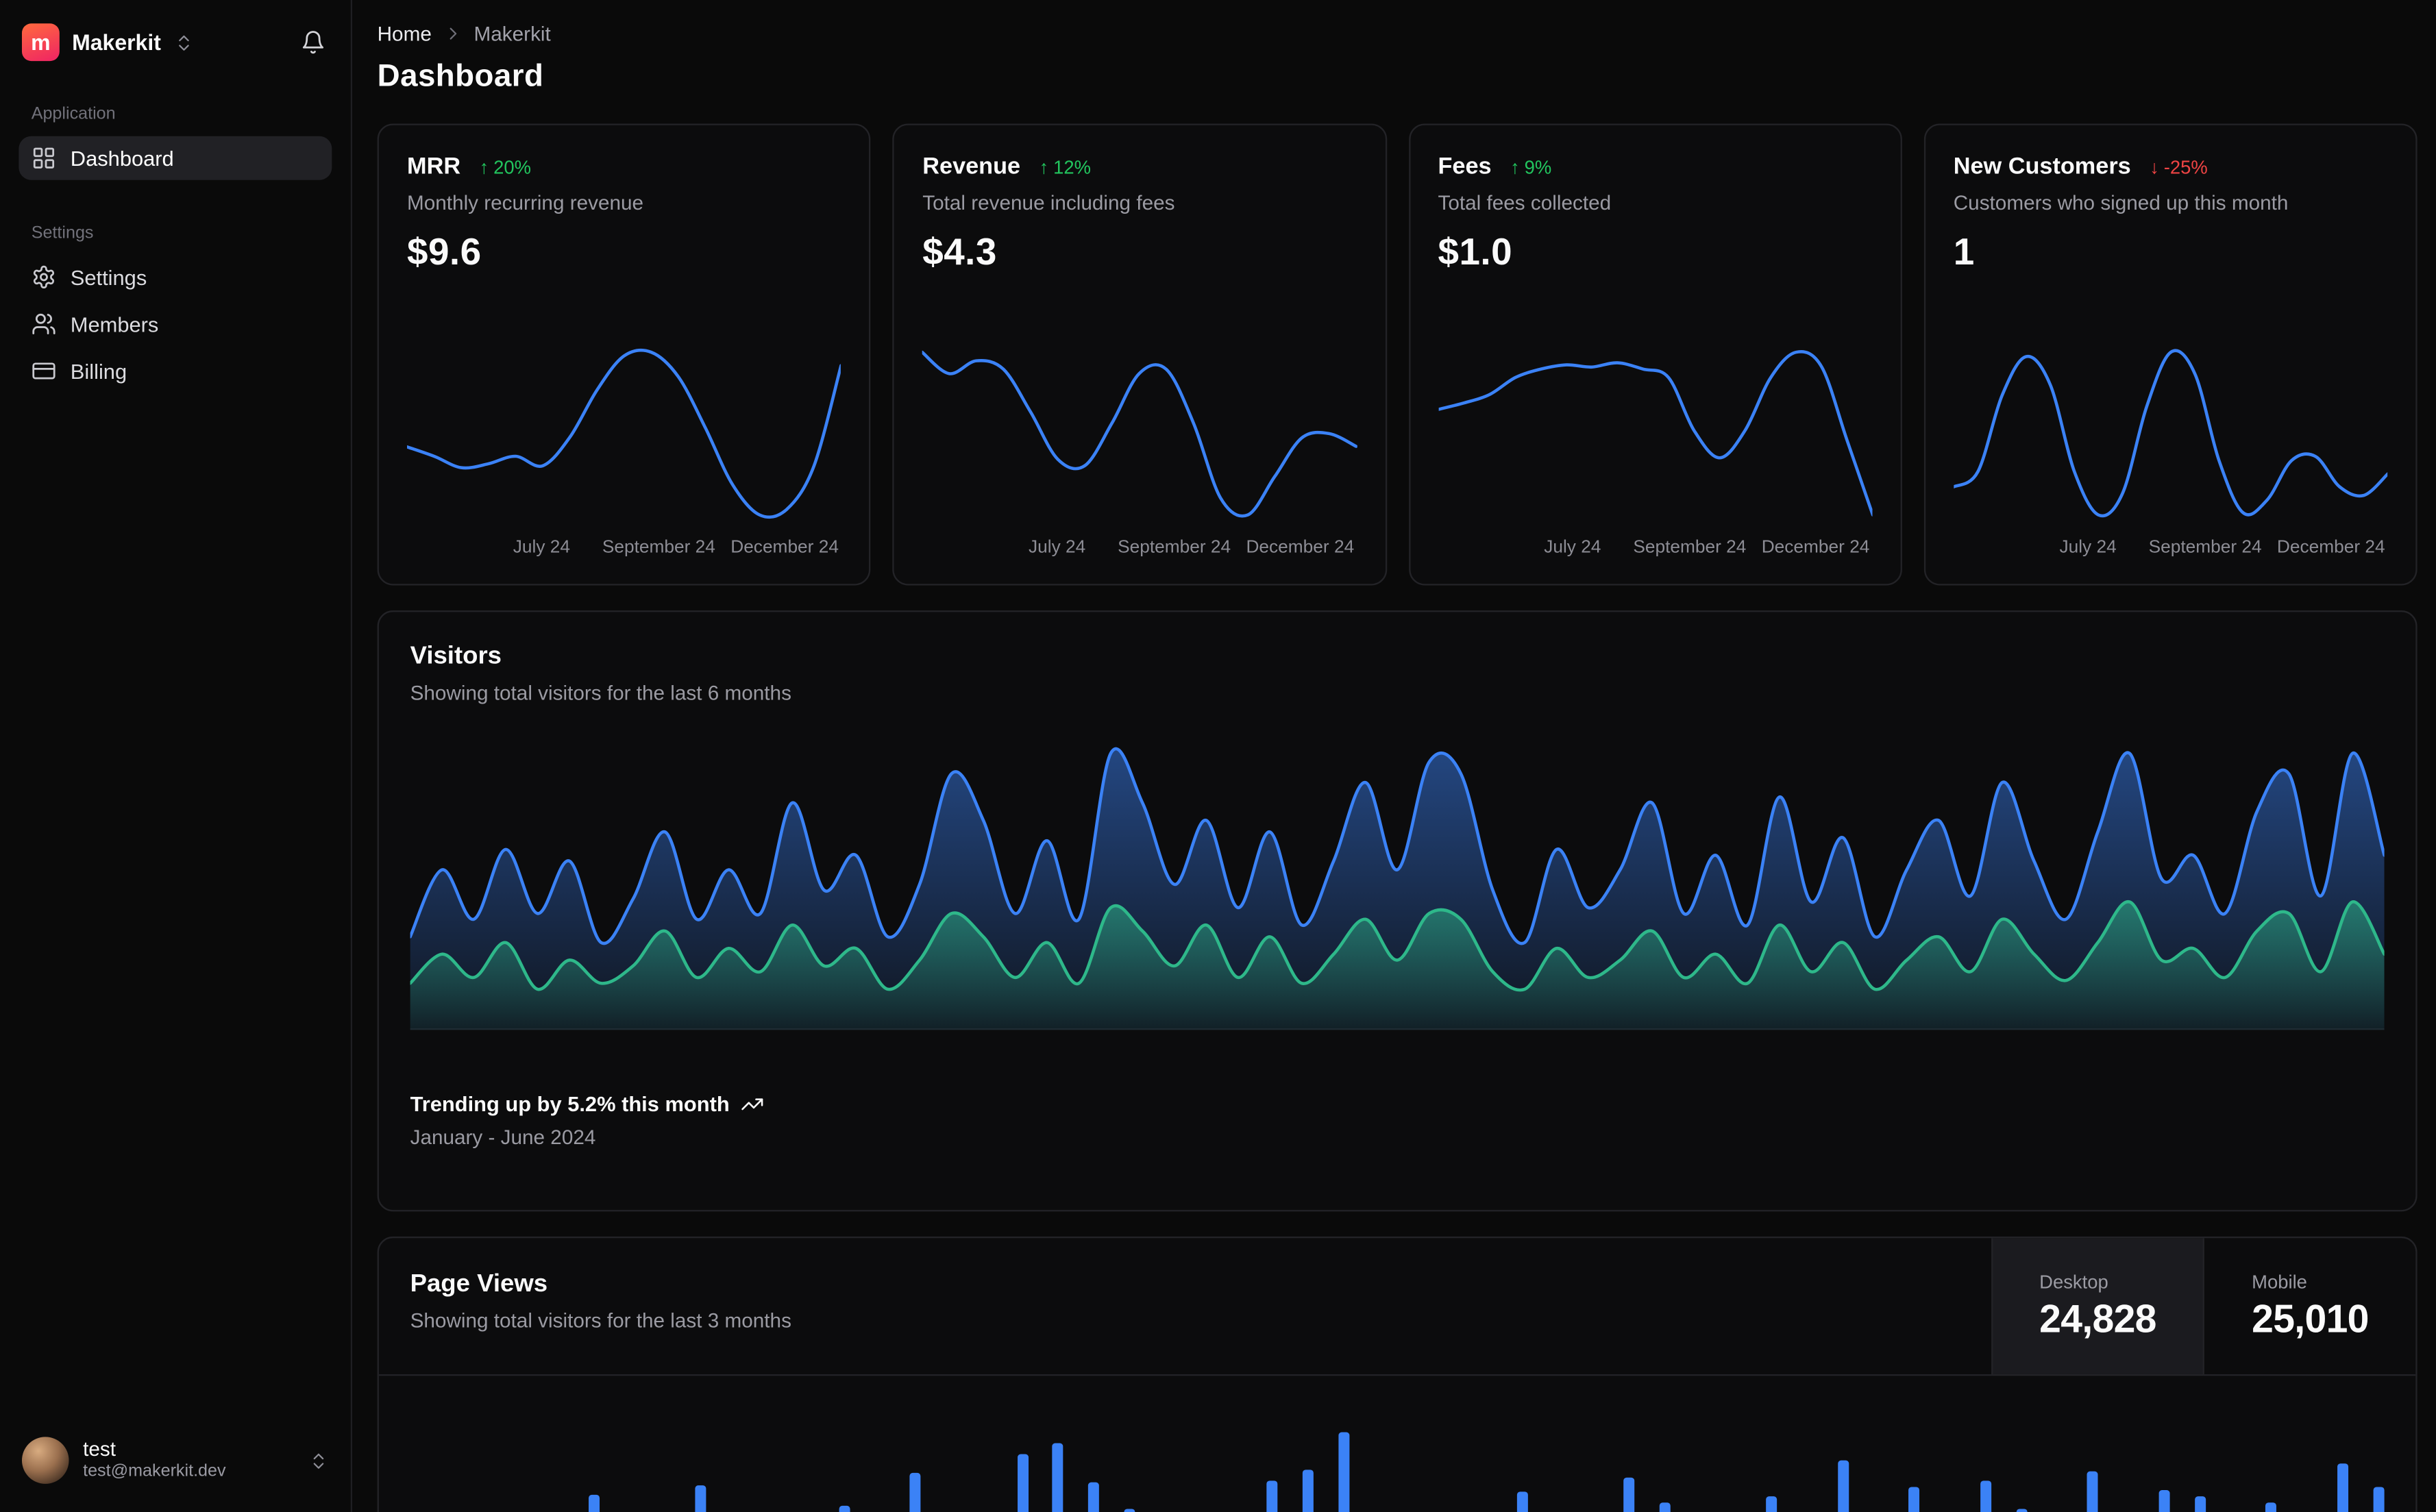 This screenshot has height=1512, width=2436. Describe the element at coordinates (99, 1449) in the screenshot. I see `user-name: test` at that location.